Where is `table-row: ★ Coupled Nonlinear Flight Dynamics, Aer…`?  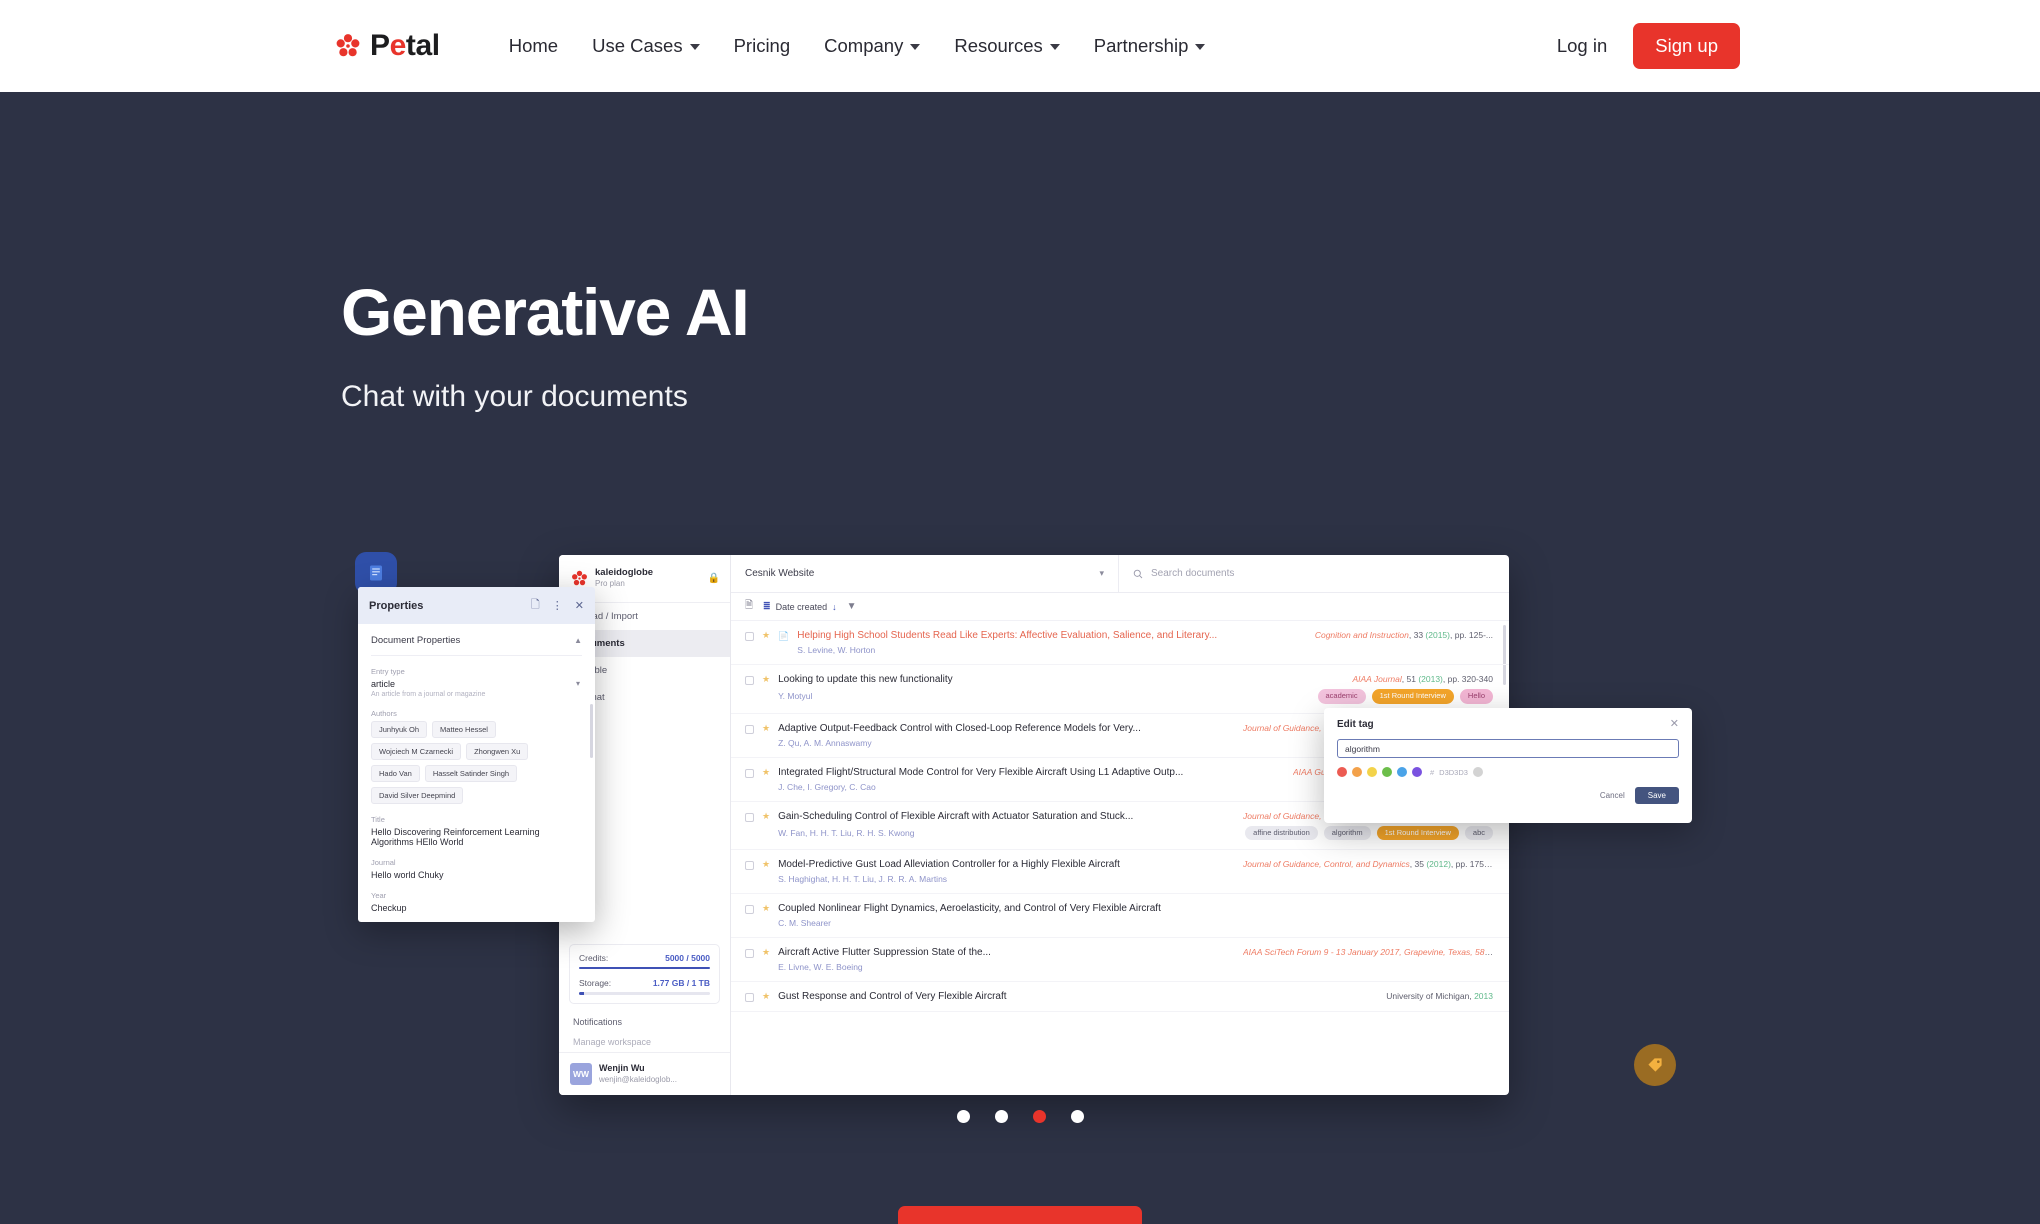
table-row: ★ Coupled Nonlinear Flight Dynamics, Aer… is located at coordinates (1120, 916).